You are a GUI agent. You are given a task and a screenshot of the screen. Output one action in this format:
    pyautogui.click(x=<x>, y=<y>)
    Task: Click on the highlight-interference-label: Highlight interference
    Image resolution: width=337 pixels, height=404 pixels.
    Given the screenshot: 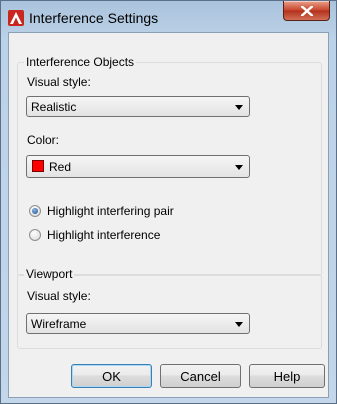 What is the action you would take?
    pyautogui.click(x=104, y=235)
    